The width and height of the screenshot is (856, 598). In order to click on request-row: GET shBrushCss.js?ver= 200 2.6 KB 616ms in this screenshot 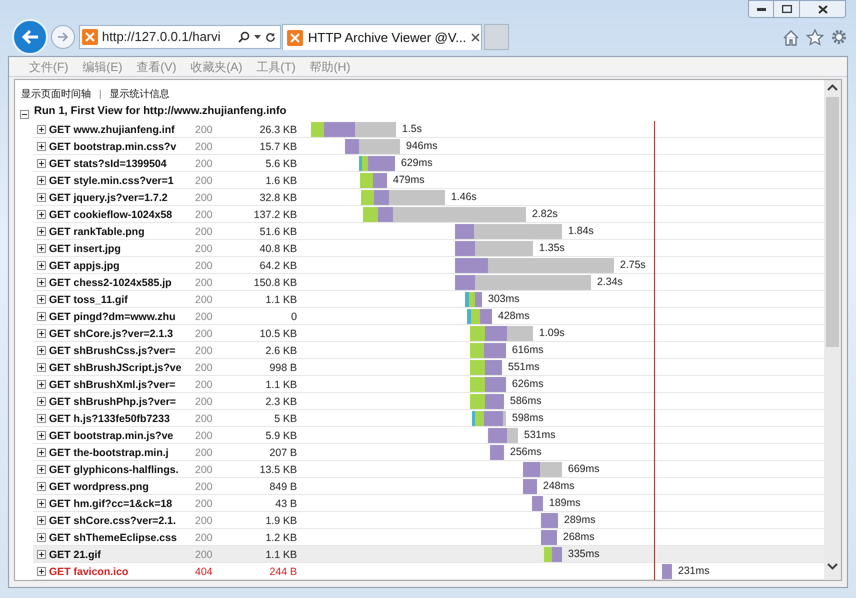, I will do `click(428, 350)`.